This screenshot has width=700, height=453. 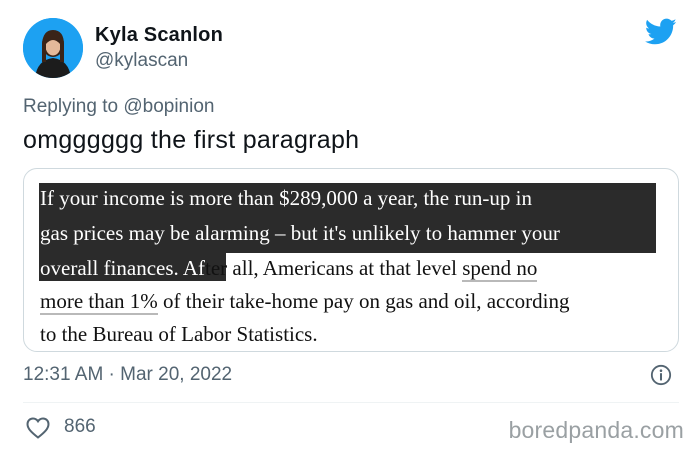 I want to click on watermark: boredpanda.com, so click(x=596, y=430).